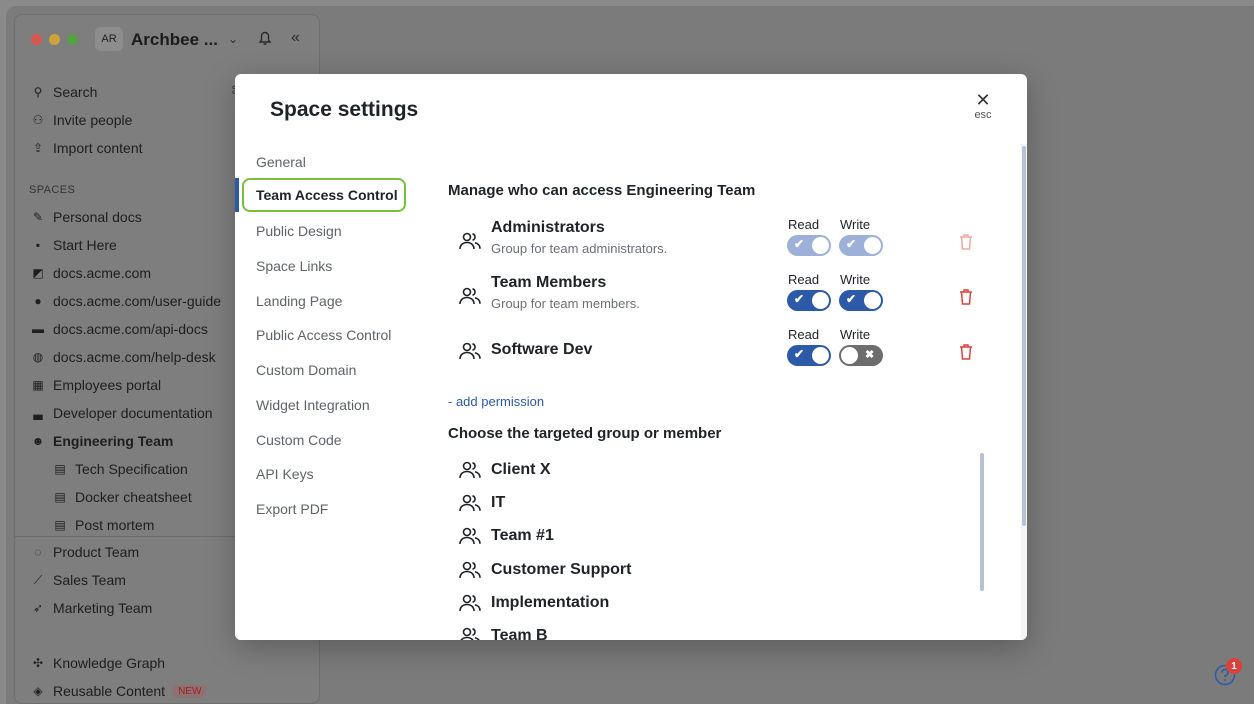  I want to click on ruler-icon: ▬, so click(38, 329).